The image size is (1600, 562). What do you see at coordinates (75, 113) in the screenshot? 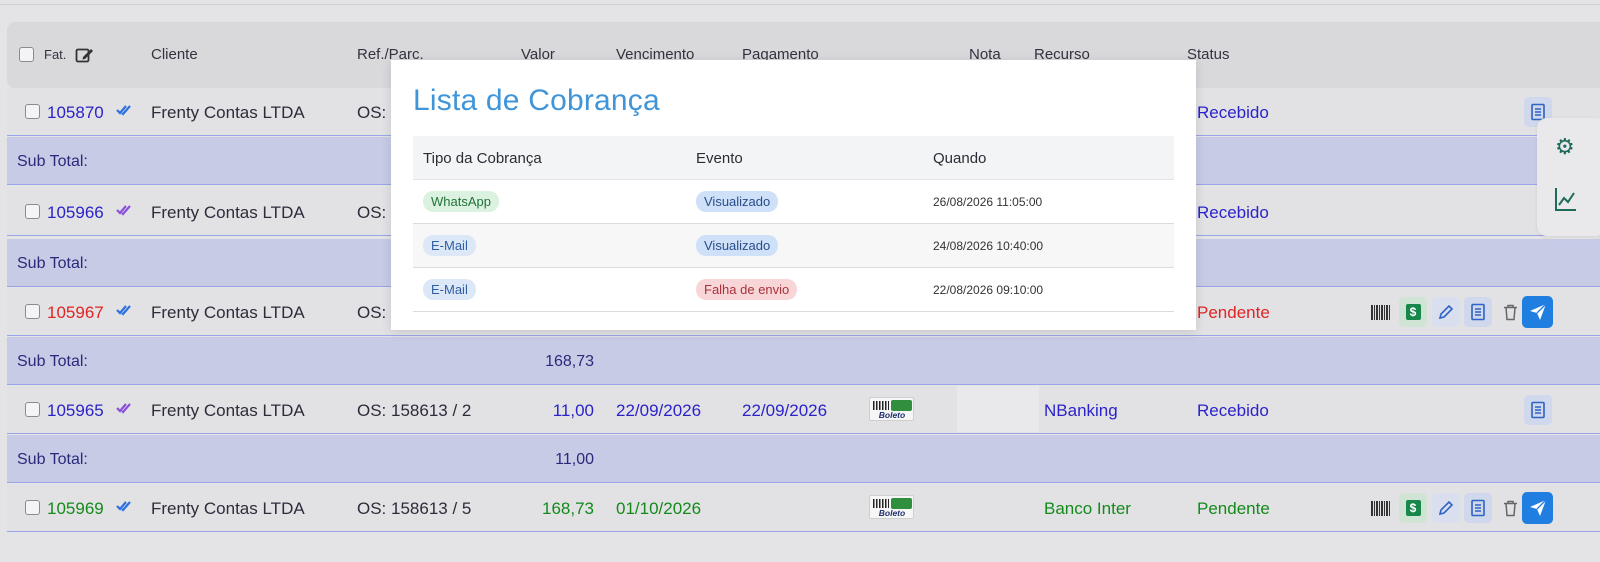
I see `invoice-number-link: 105870` at bounding box center [75, 113].